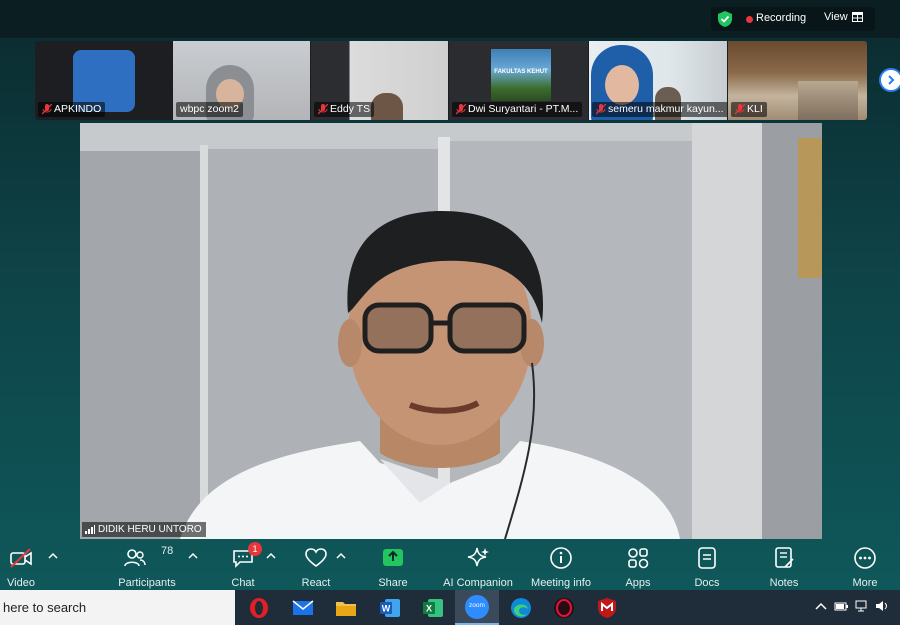 The height and width of the screenshot is (625, 900). I want to click on apps-icon, so click(638, 558).